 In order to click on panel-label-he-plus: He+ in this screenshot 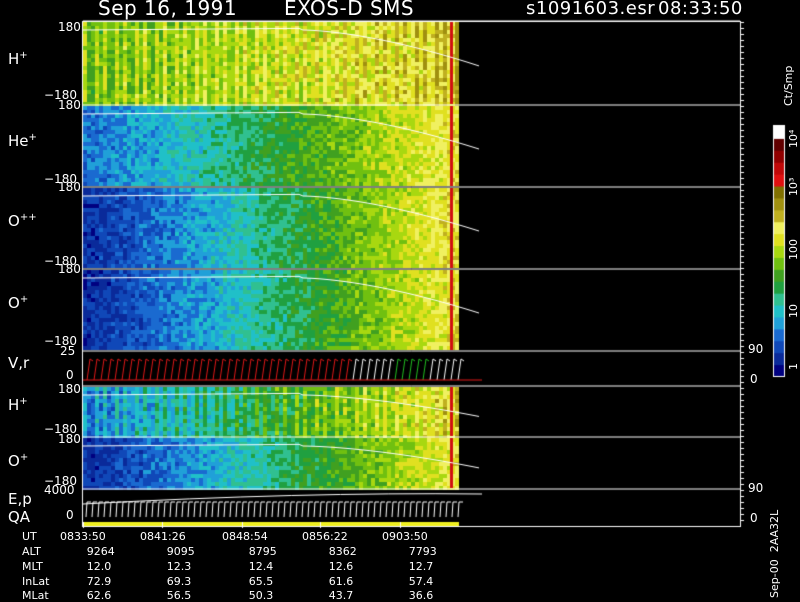, I will do `click(22, 141)`.